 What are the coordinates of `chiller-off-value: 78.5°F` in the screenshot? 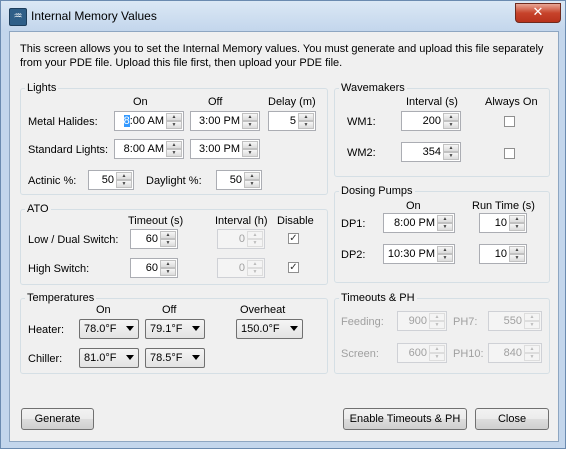 It's located at (166, 358).